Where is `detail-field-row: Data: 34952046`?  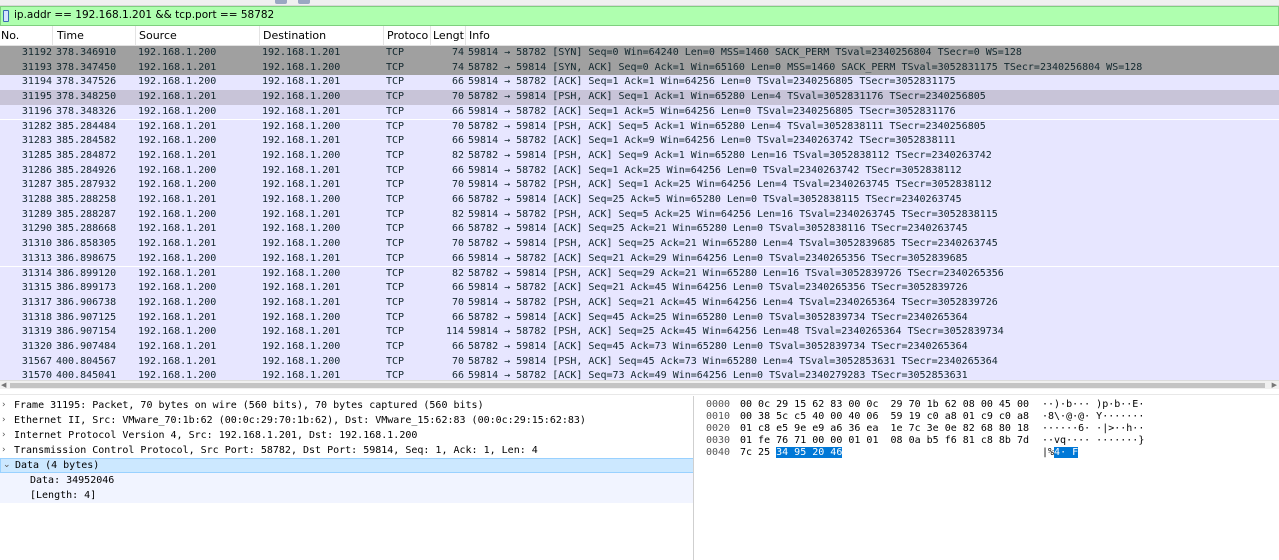 detail-field-row: Data: 34952046 is located at coordinates (346, 480).